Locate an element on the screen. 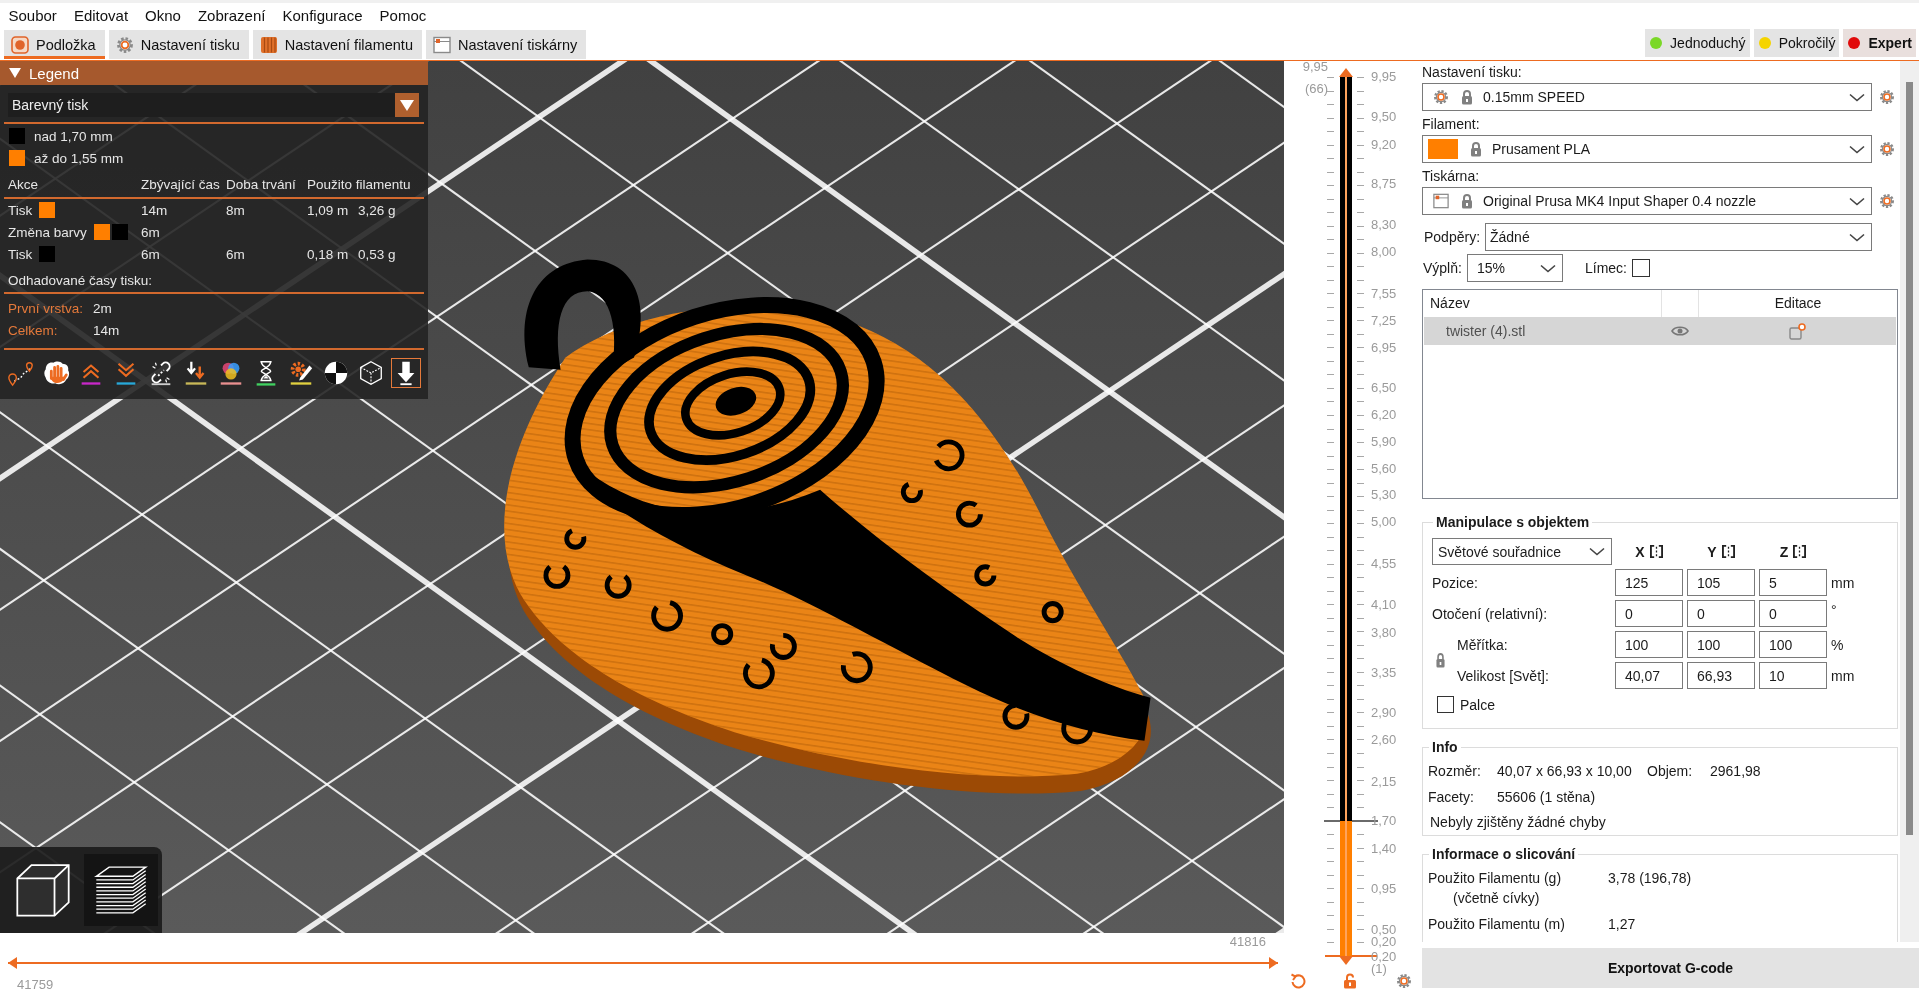 The image size is (1919, 993). preview-button is located at coordinates (121, 890).